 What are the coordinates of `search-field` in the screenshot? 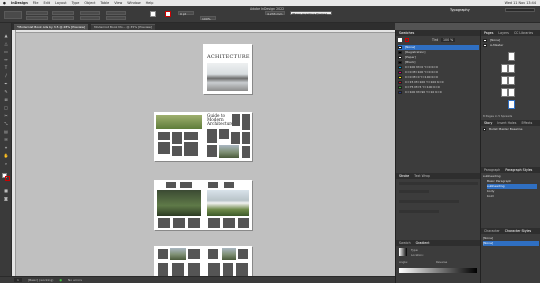 It's located at (520, 10).